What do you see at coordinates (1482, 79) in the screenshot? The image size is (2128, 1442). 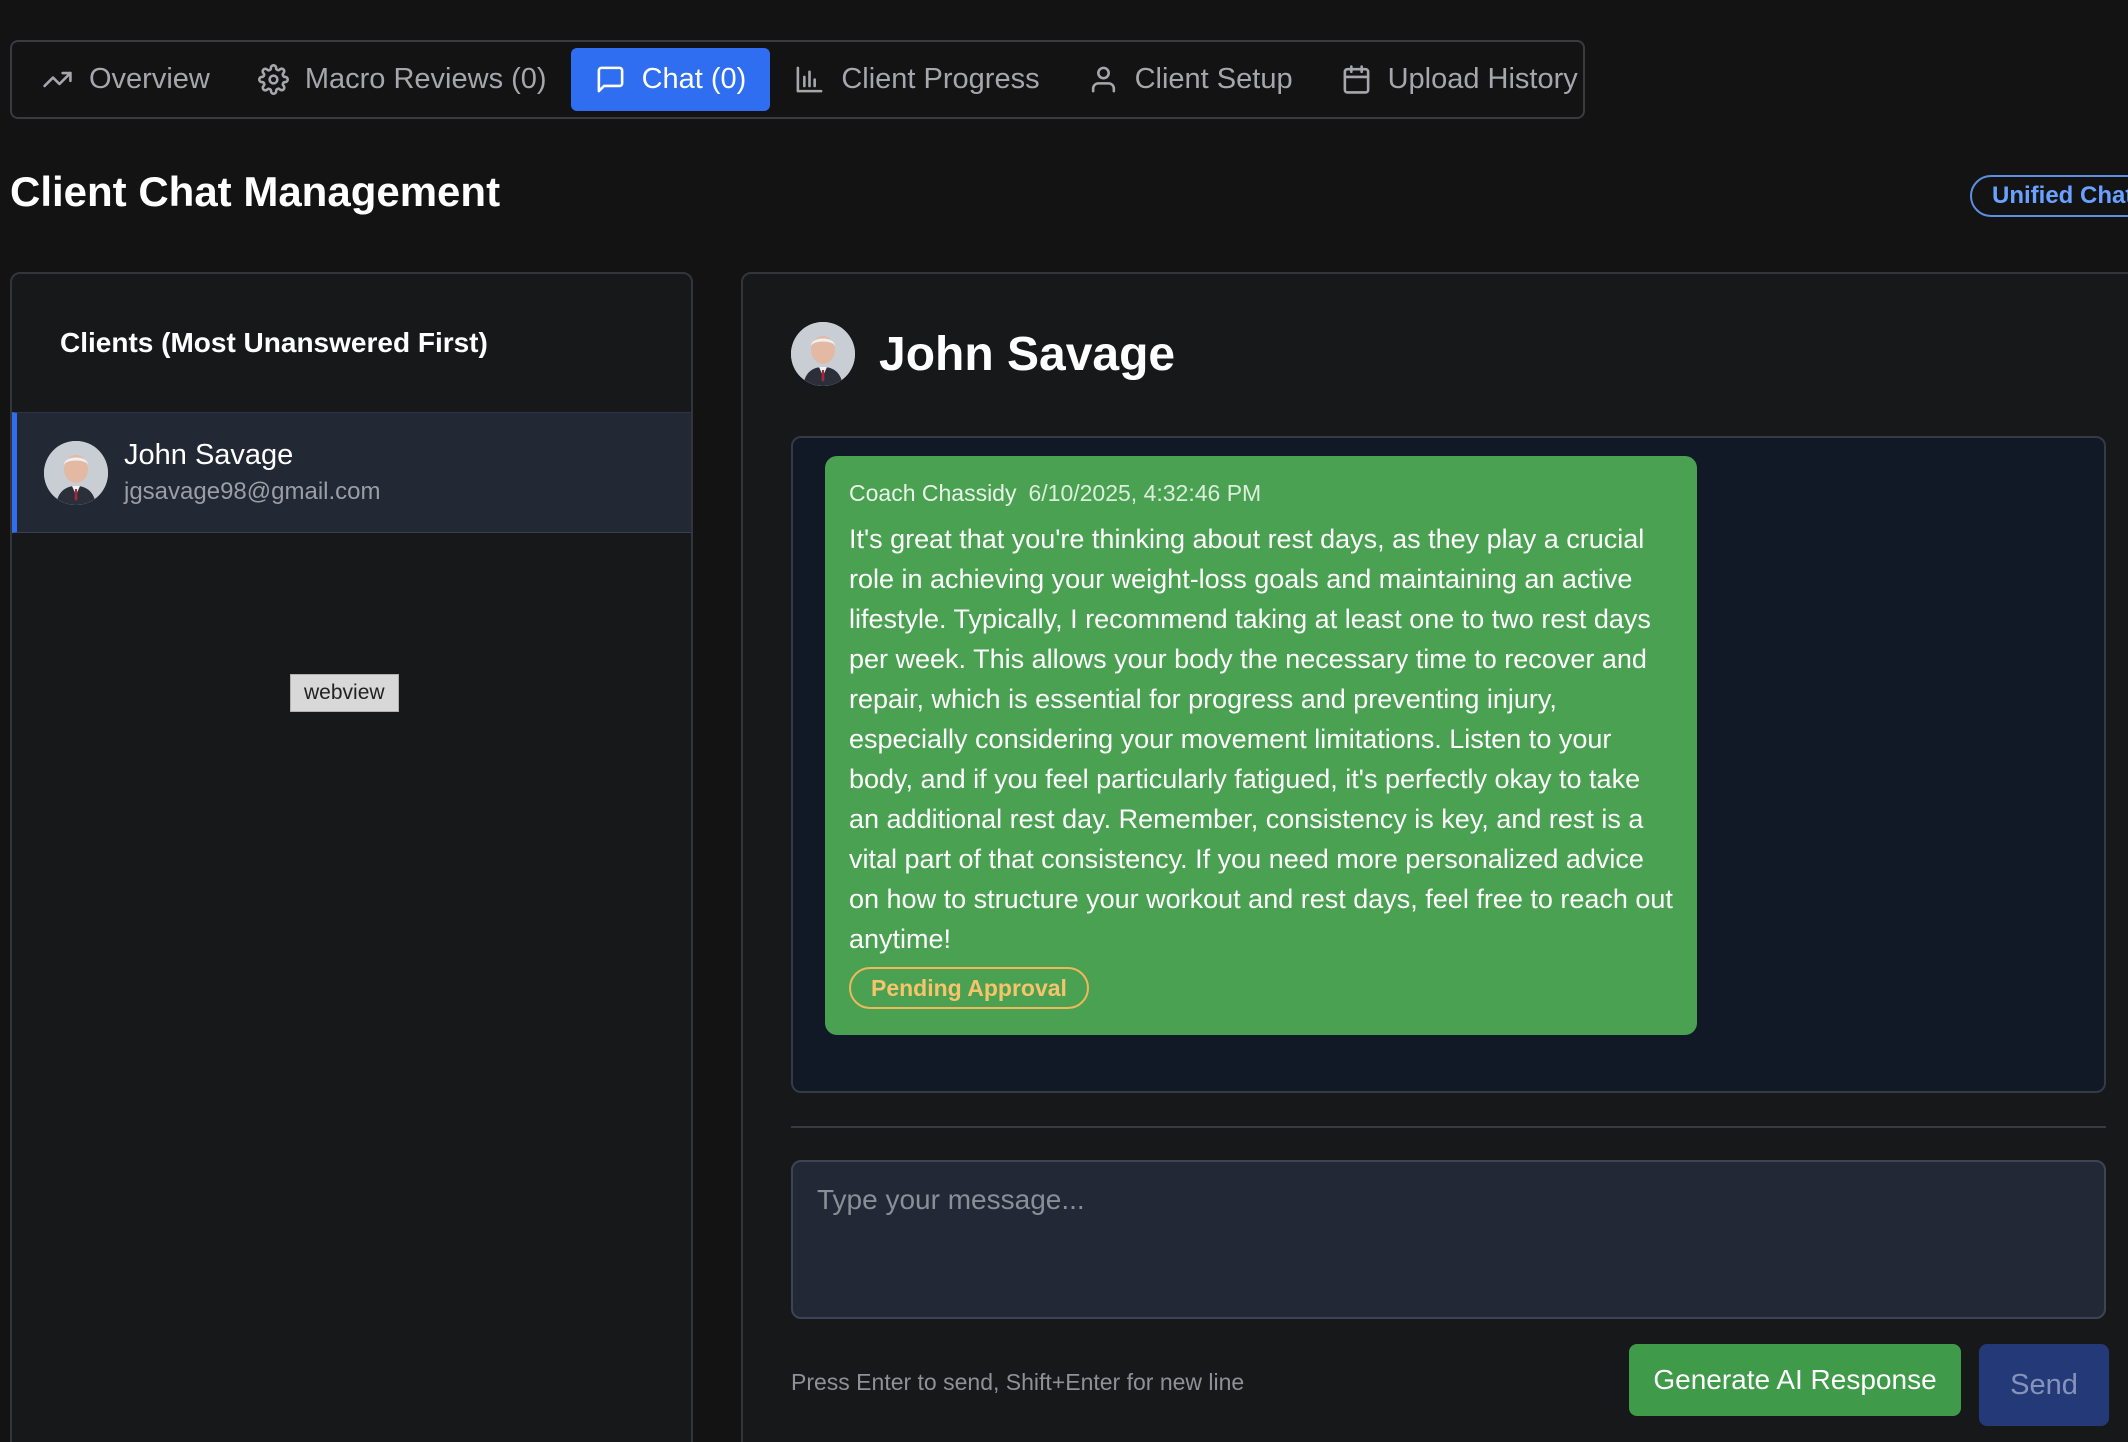 I see `tab-label: Upload History` at bounding box center [1482, 79].